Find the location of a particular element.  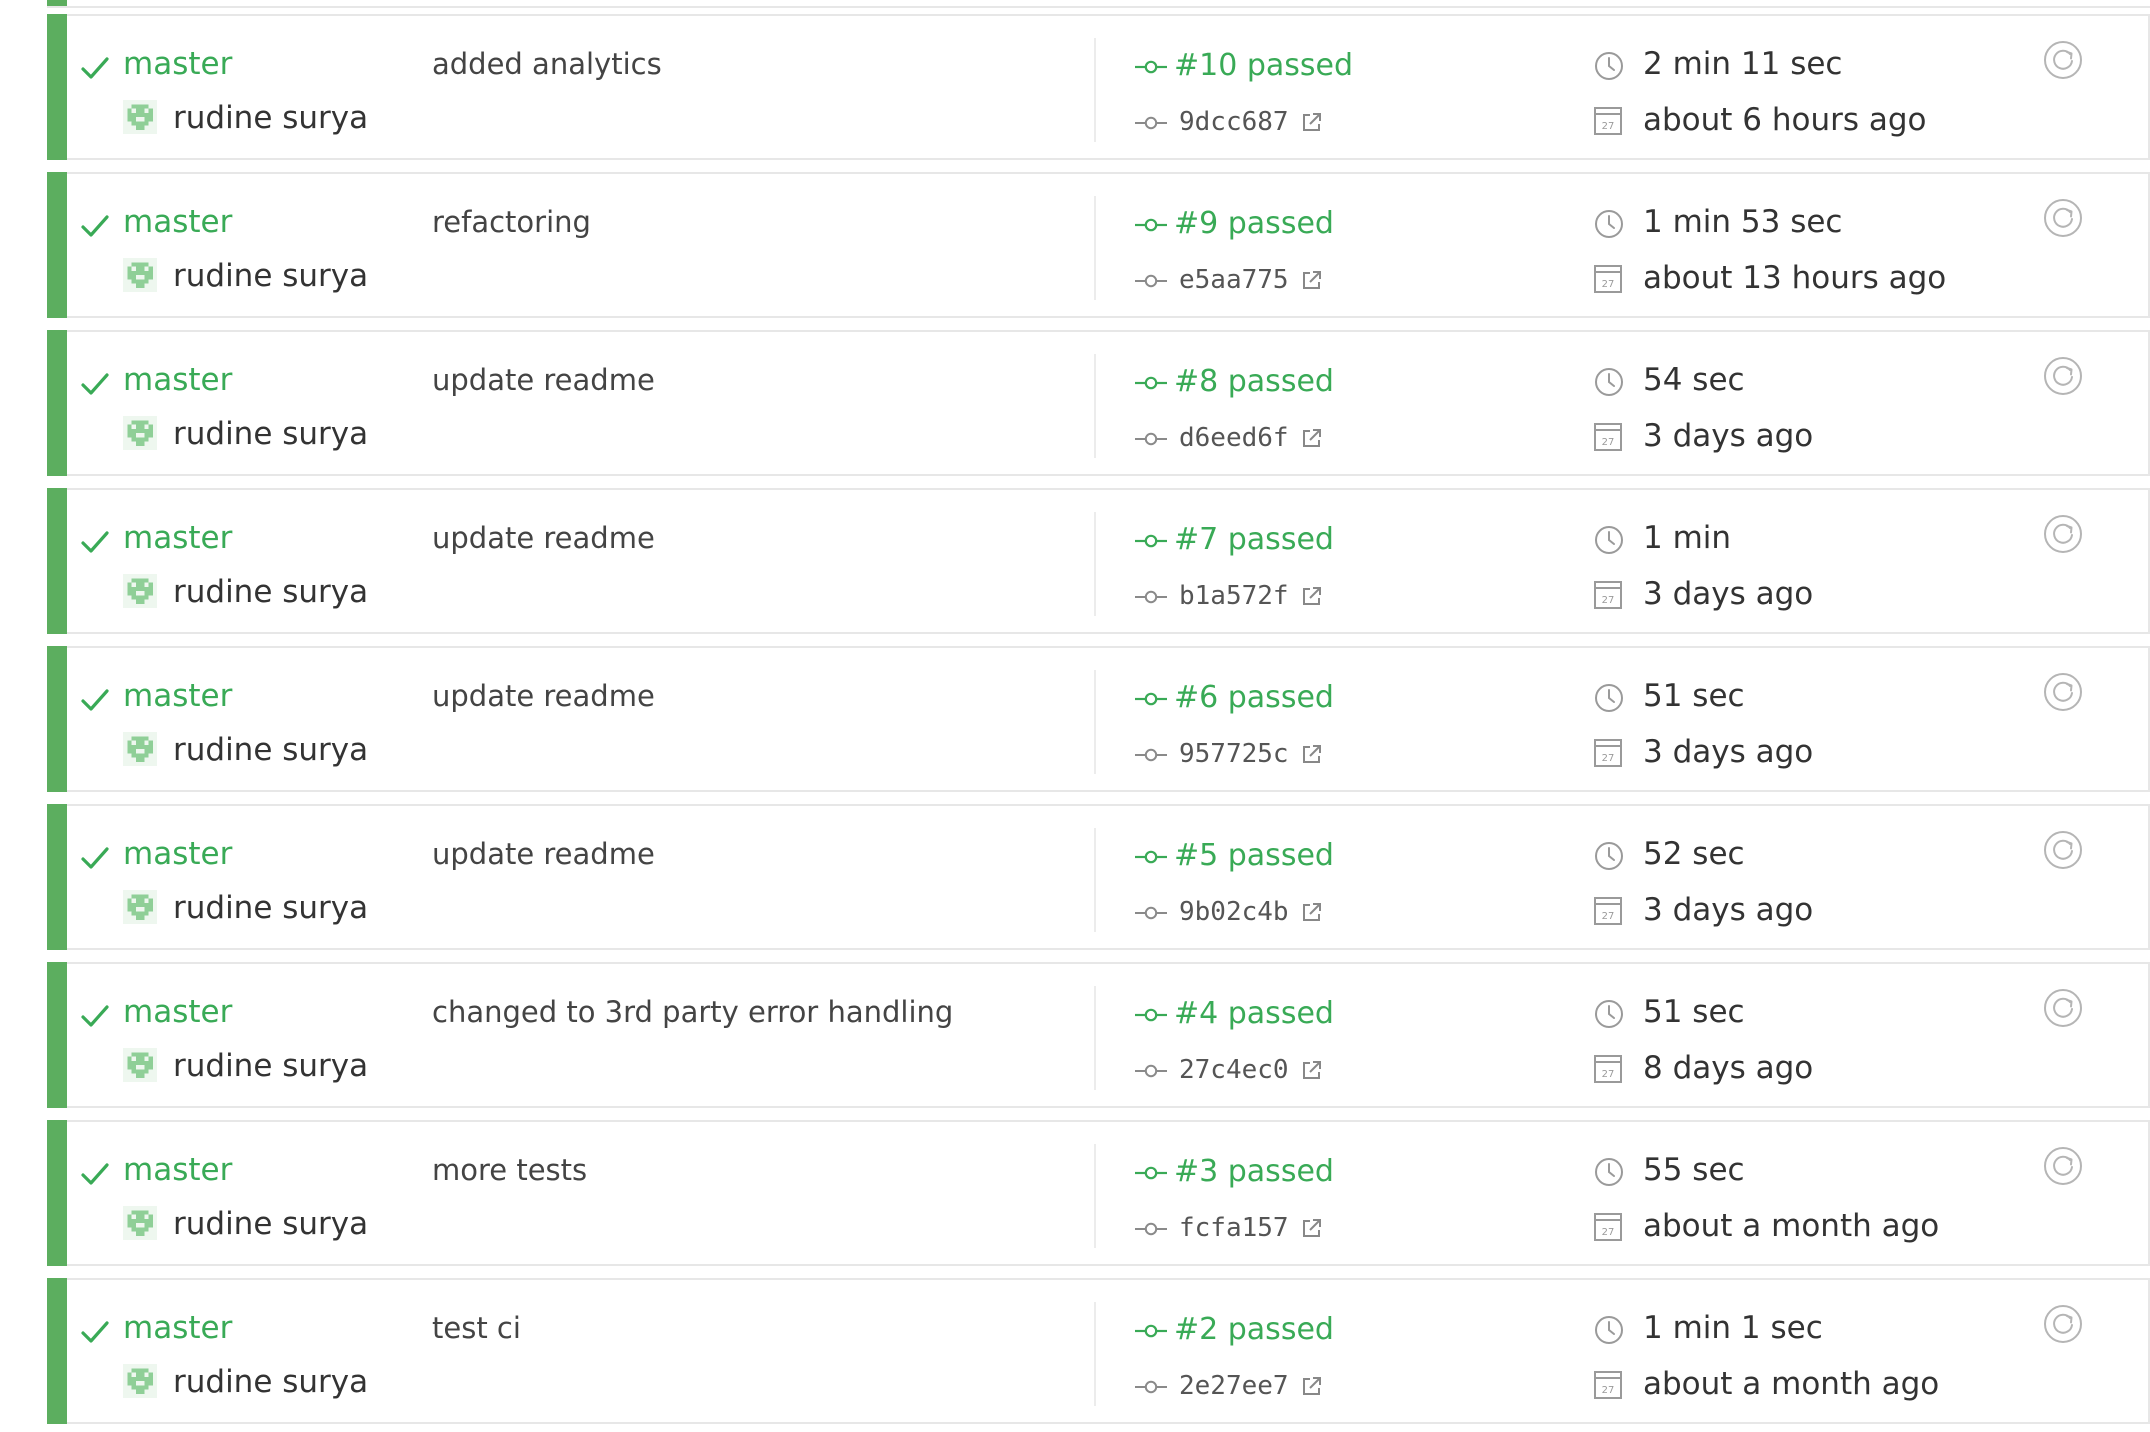

build-row: master rudine surya more tests #3 passed is located at coordinates (1098, 1193).